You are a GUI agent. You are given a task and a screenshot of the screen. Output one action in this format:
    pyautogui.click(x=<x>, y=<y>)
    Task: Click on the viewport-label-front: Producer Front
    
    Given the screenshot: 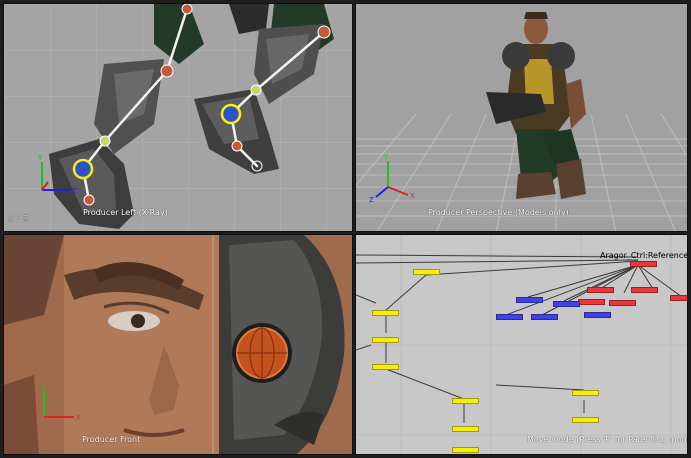 What is the action you would take?
    pyautogui.click(x=111, y=439)
    